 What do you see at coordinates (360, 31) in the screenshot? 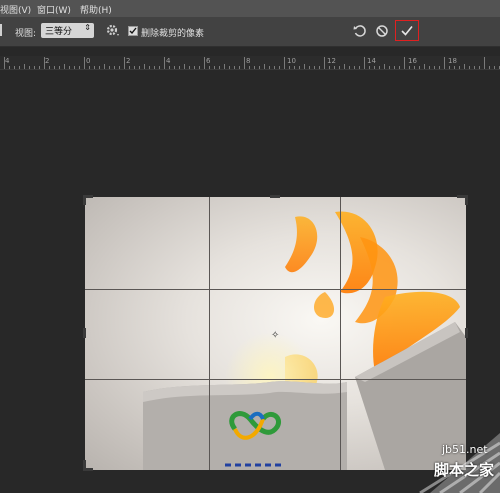
I see `reset-icon` at bounding box center [360, 31].